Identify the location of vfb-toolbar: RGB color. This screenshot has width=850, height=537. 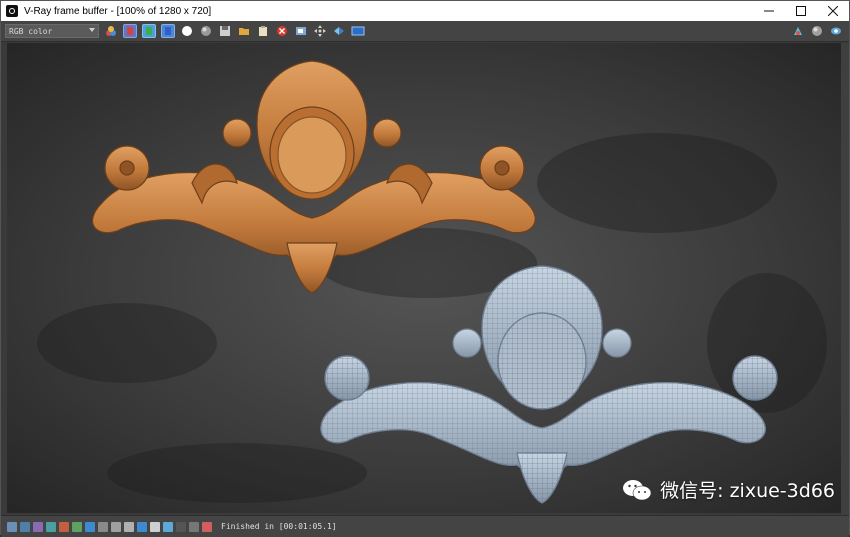
(425, 31).